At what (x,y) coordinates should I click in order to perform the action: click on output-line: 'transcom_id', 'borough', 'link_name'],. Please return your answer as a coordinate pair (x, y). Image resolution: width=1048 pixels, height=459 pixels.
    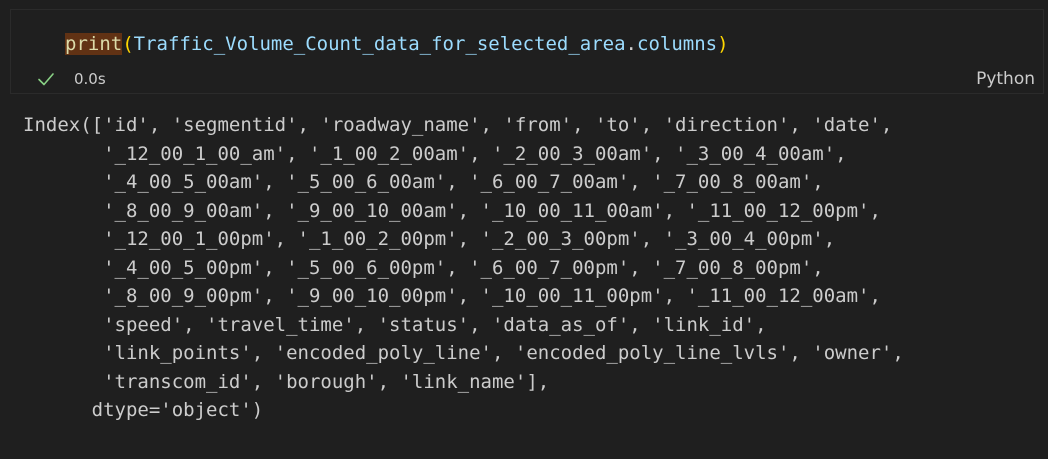
    Looking at the image, I should click on (286, 381).